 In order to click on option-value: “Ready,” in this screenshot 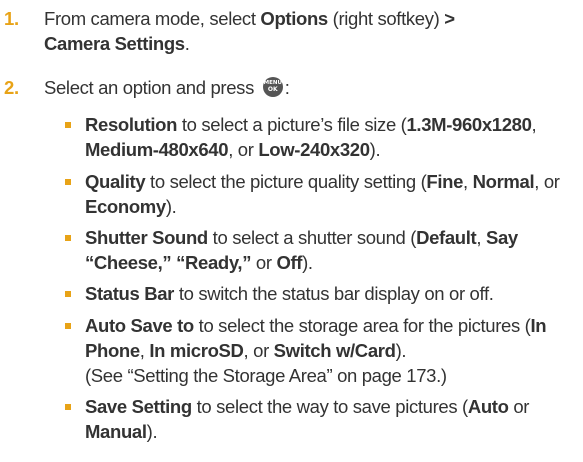, I will do `click(214, 262)`.